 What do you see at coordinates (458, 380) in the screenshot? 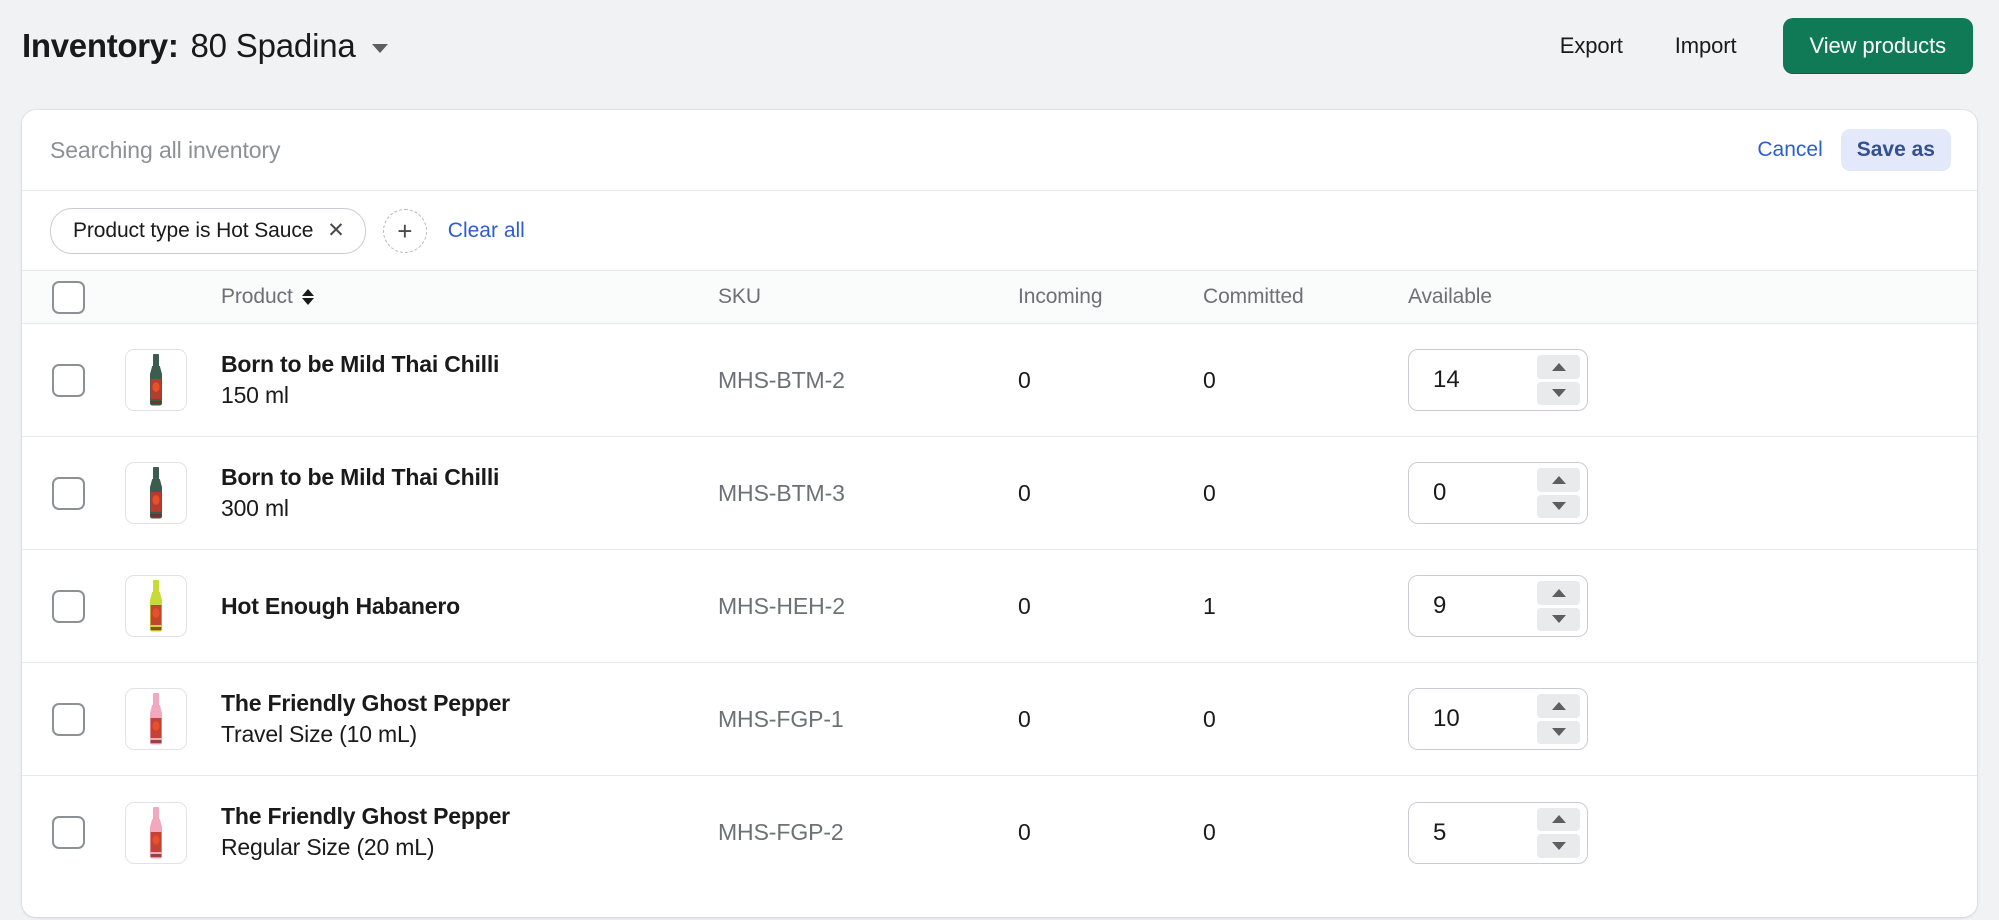
I see `product-cell: Born to be Mild Thai Chilli 150 ml` at bounding box center [458, 380].